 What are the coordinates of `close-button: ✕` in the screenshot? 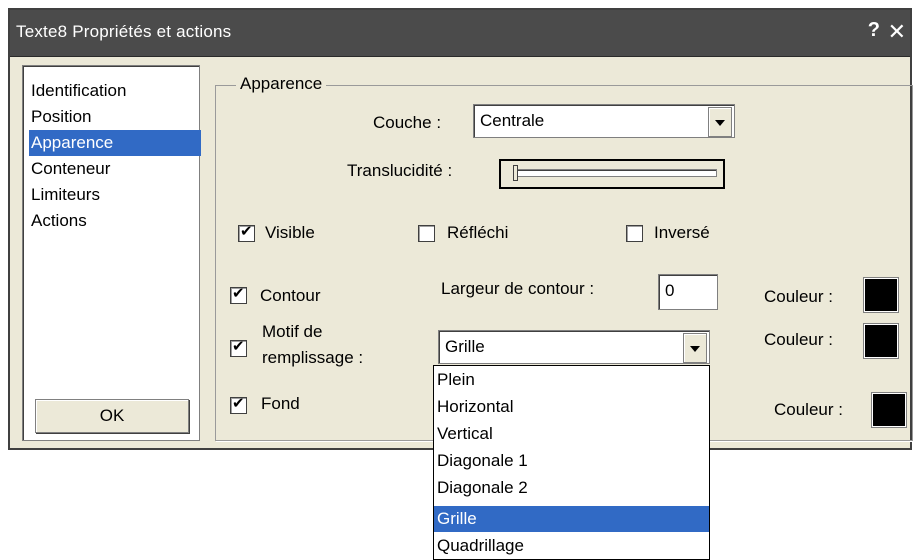 It's located at (897, 32).